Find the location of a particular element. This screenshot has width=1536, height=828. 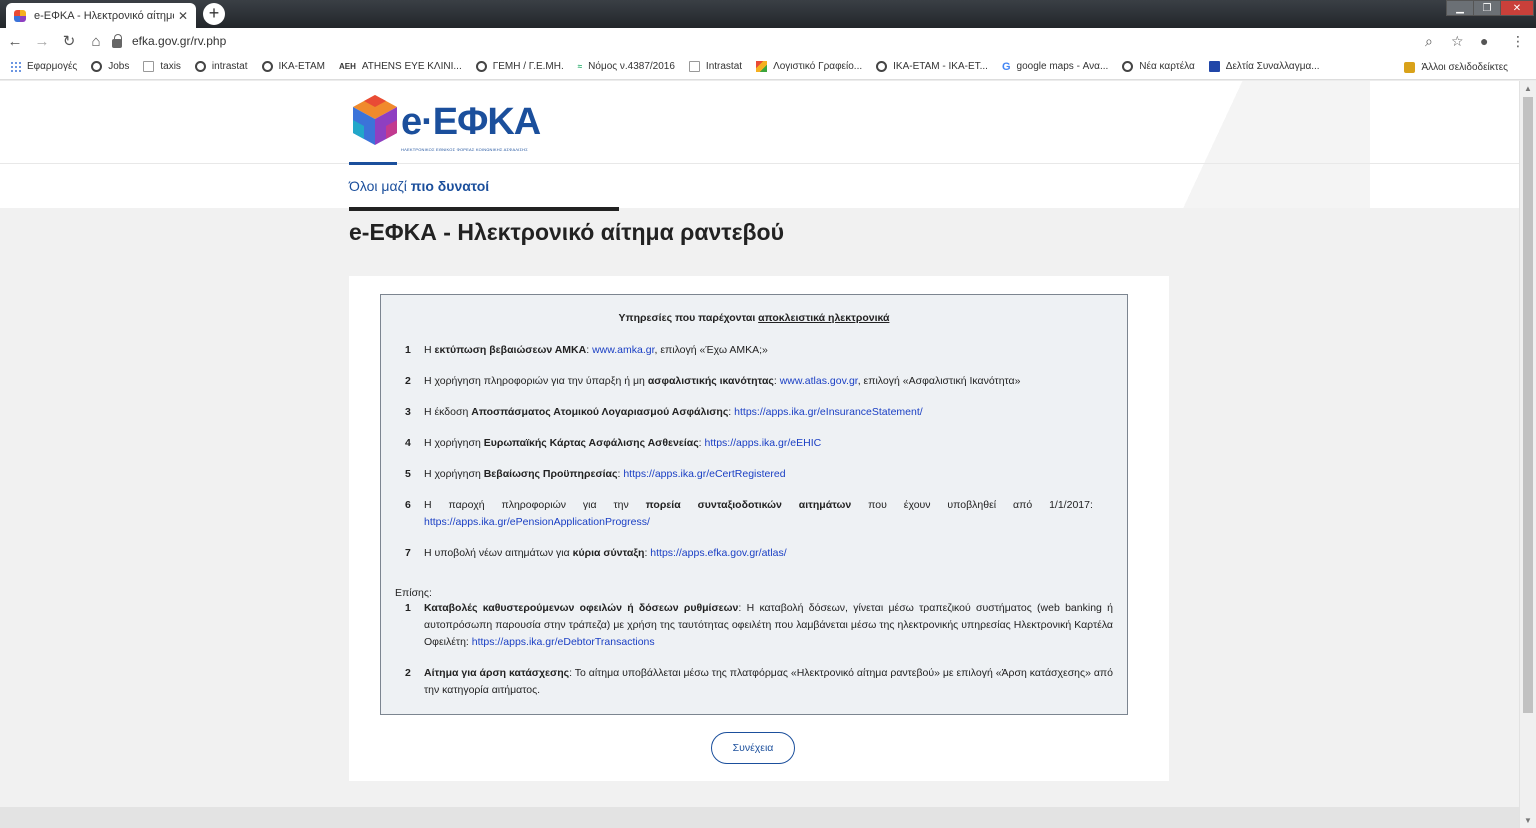

home-icon: ⌂ is located at coordinates (96, 41).